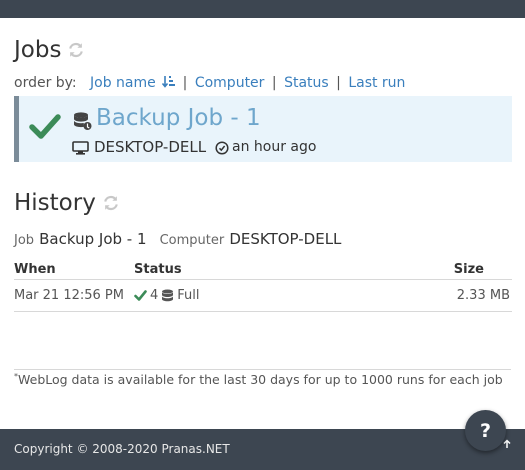 Image resolution: width=525 pixels, height=470 pixels. What do you see at coordinates (45, 83) in the screenshot?
I see `order-by-label: order by:` at bounding box center [45, 83].